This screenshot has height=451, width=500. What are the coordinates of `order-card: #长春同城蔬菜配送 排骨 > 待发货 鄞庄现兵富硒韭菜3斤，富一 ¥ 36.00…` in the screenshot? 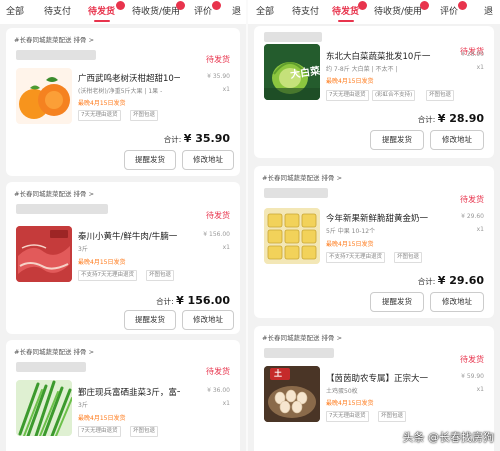 It's located at (123, 395).